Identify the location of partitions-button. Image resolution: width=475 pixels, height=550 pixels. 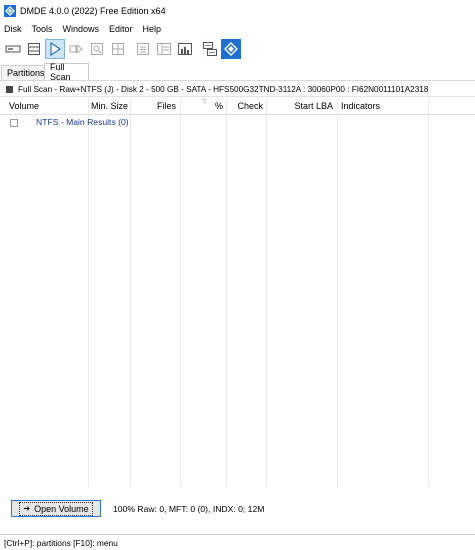
(34, 49).